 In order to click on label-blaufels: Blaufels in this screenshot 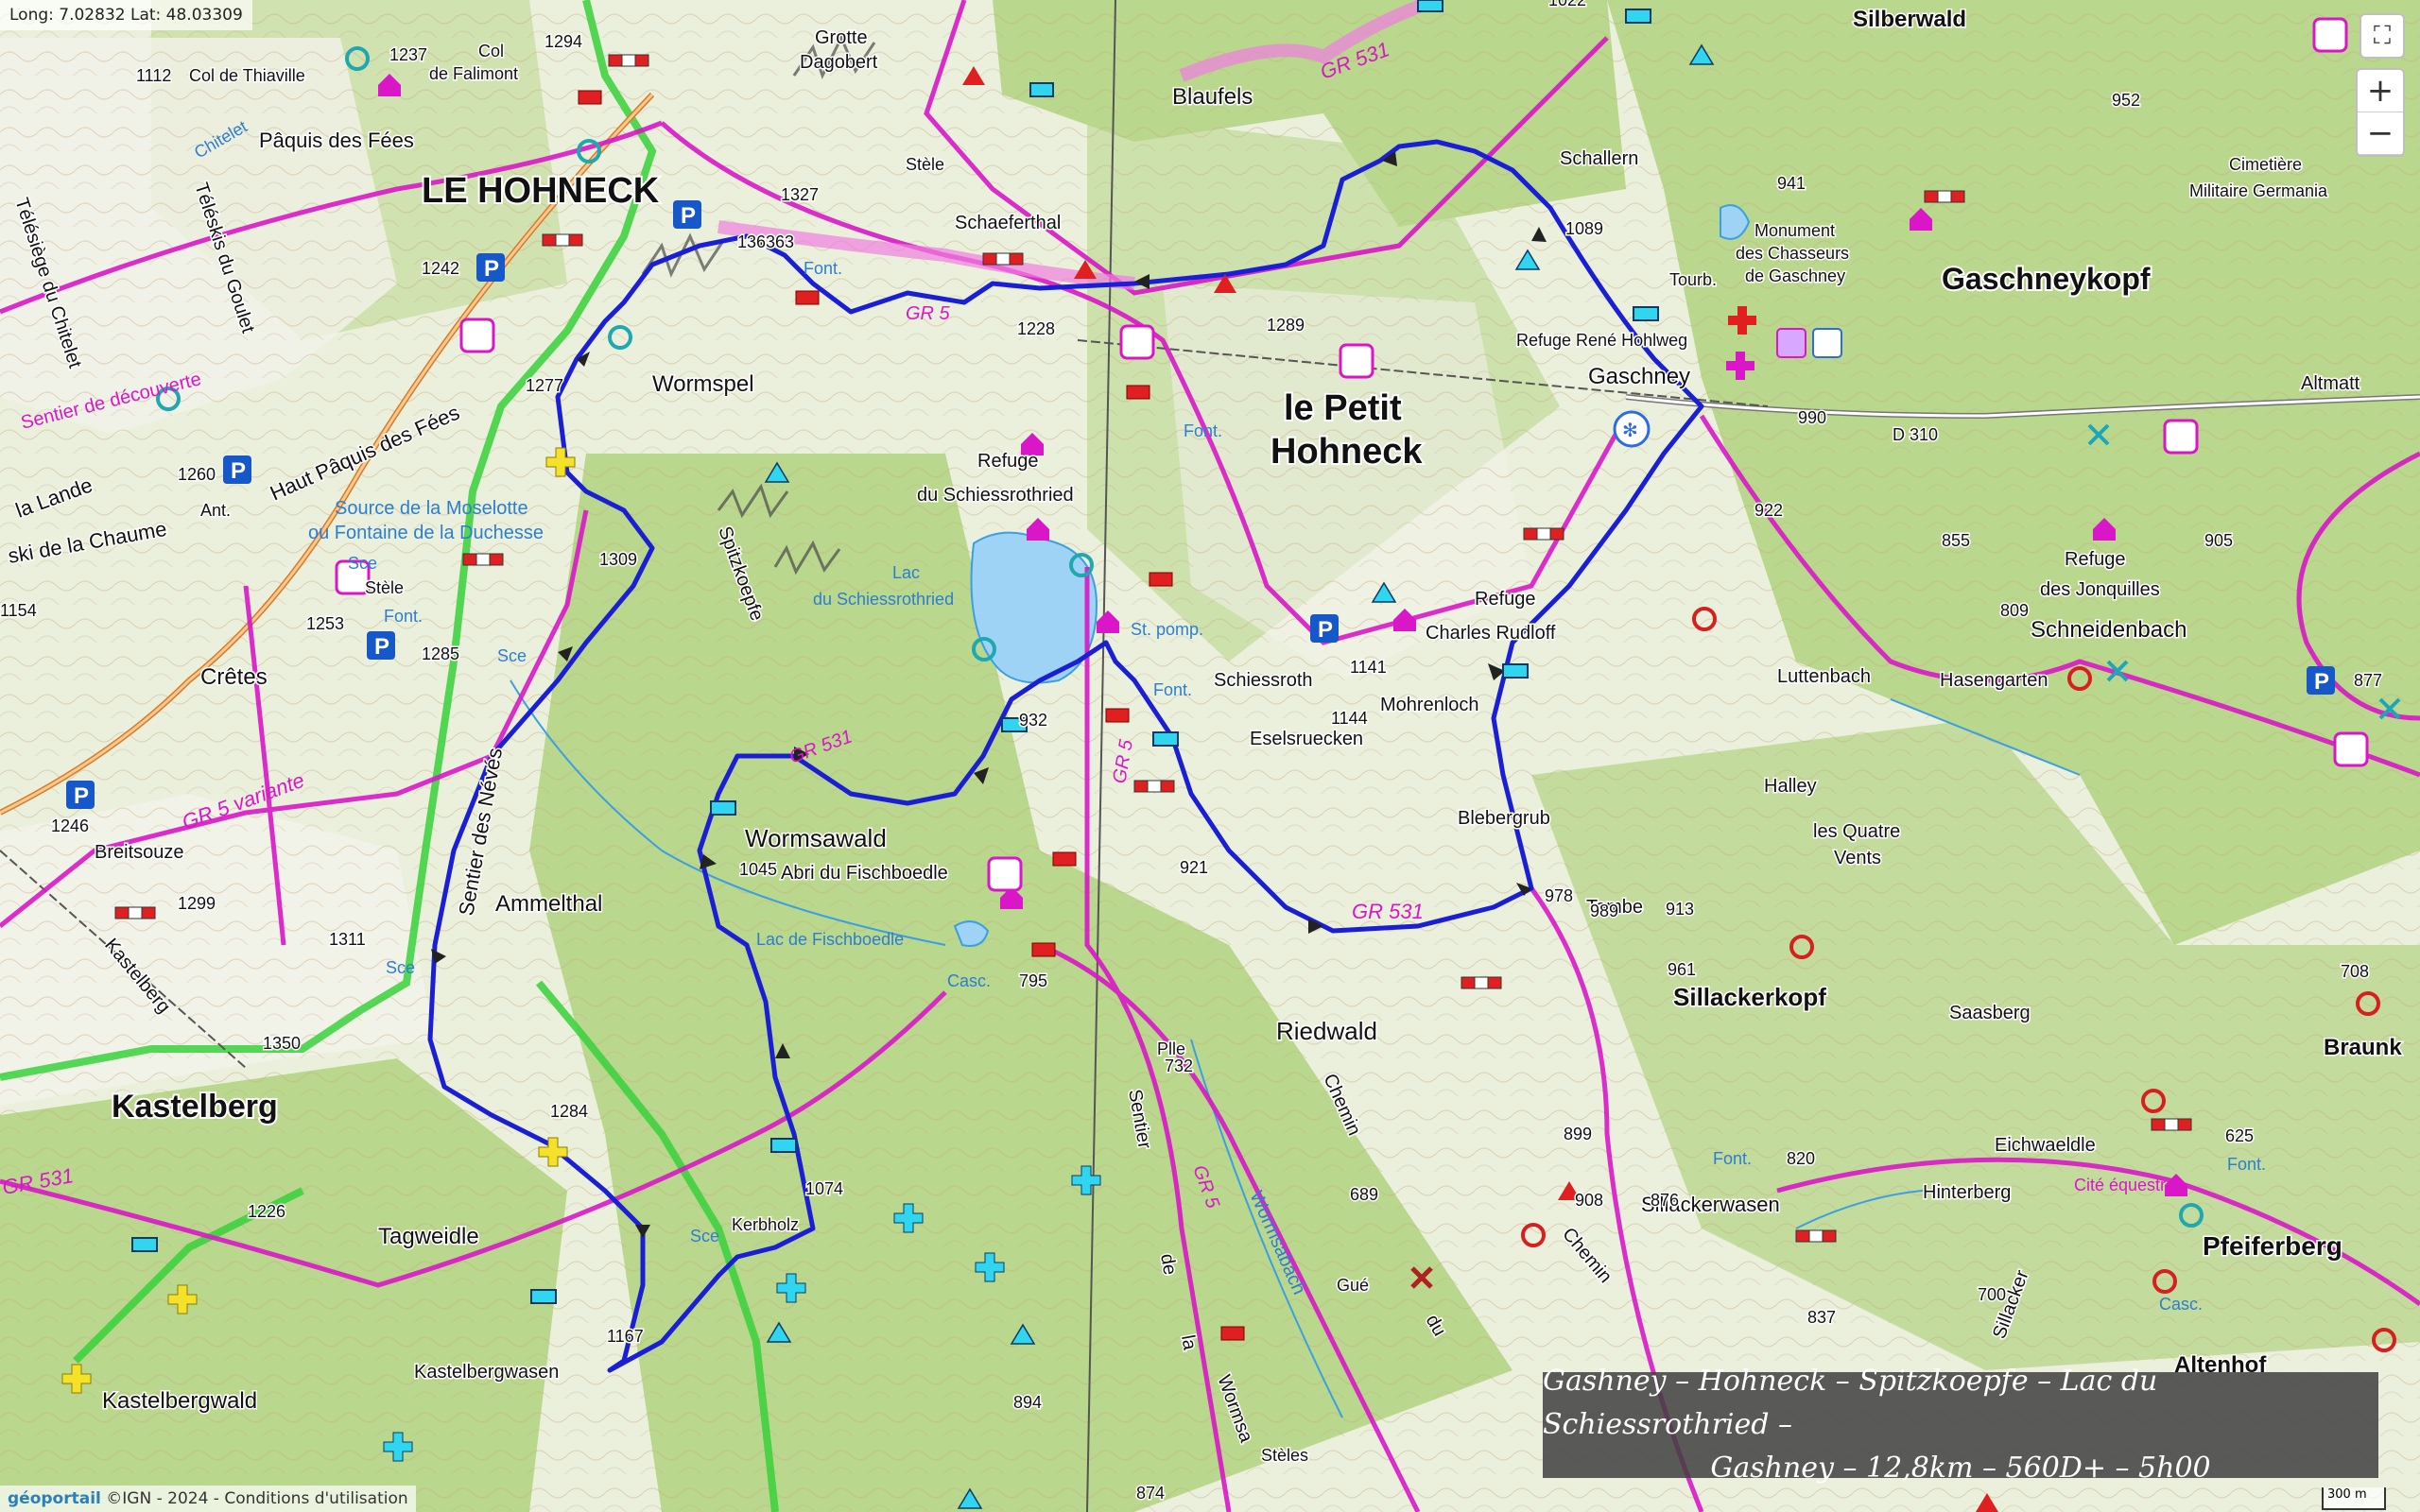, I will do `click(1212, 97)`.